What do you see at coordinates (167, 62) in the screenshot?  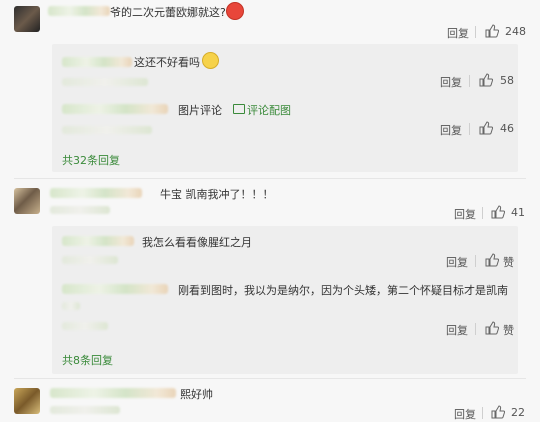 I see `reply-text: 这还不好看吗` at bounding box center [167, 62].